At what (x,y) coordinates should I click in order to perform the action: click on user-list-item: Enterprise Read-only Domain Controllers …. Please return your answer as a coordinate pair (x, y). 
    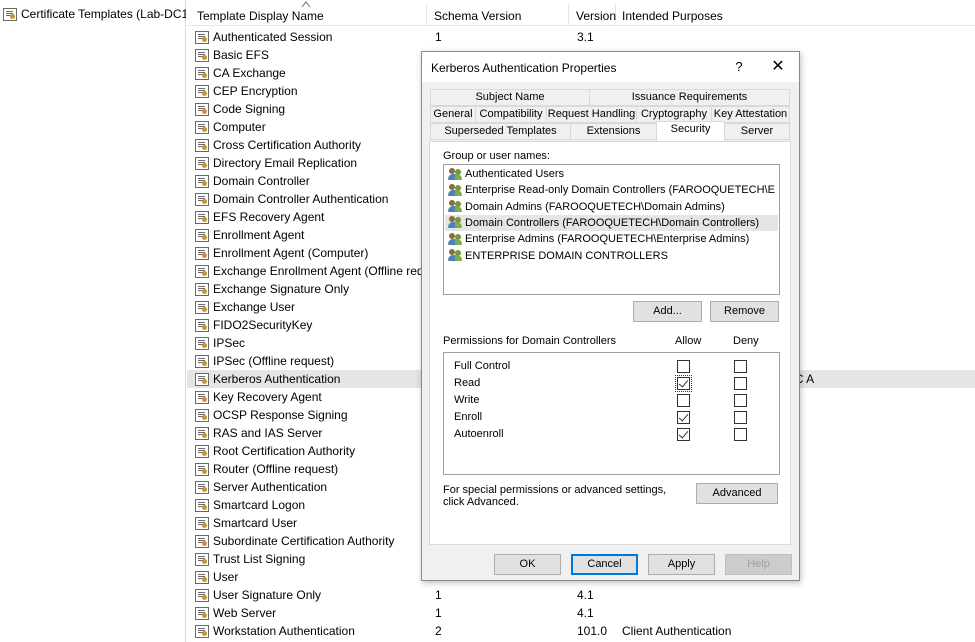
    Looking at the image, I should click on (611, 190).